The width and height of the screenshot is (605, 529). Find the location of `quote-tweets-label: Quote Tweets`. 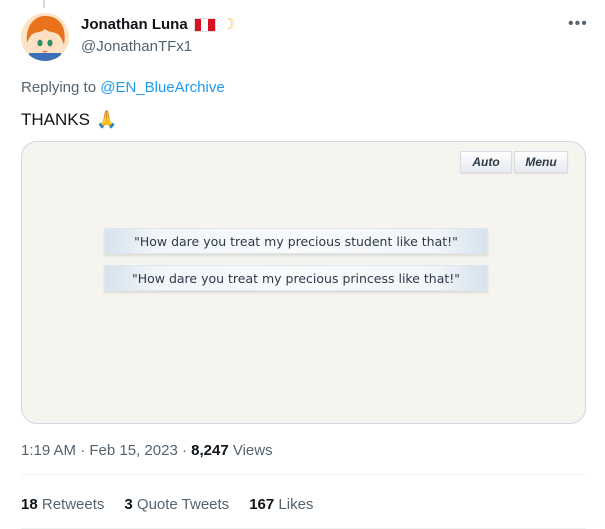

quote-tweets-label: Quote Tweets is located at coordinates (183, 504).